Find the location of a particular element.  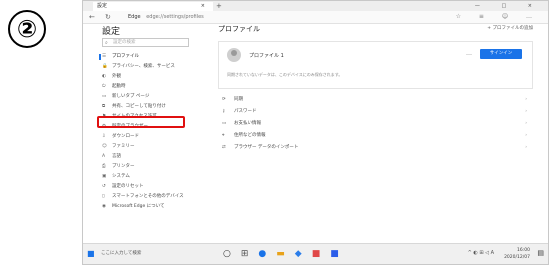

settings-row-label: パスワード is located at coordinates (245, 111).